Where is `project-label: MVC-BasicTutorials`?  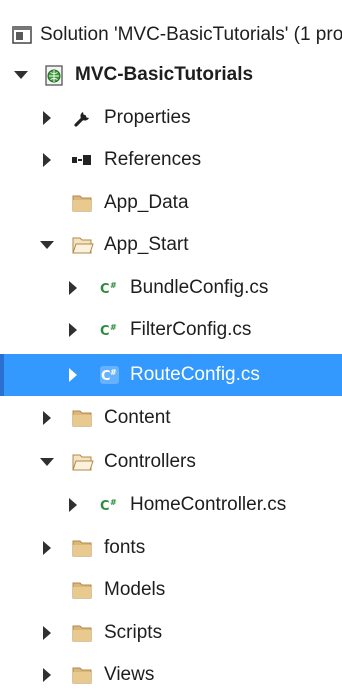 project-label: MVC-BasicTutorials is located at coordinates (164, 74).